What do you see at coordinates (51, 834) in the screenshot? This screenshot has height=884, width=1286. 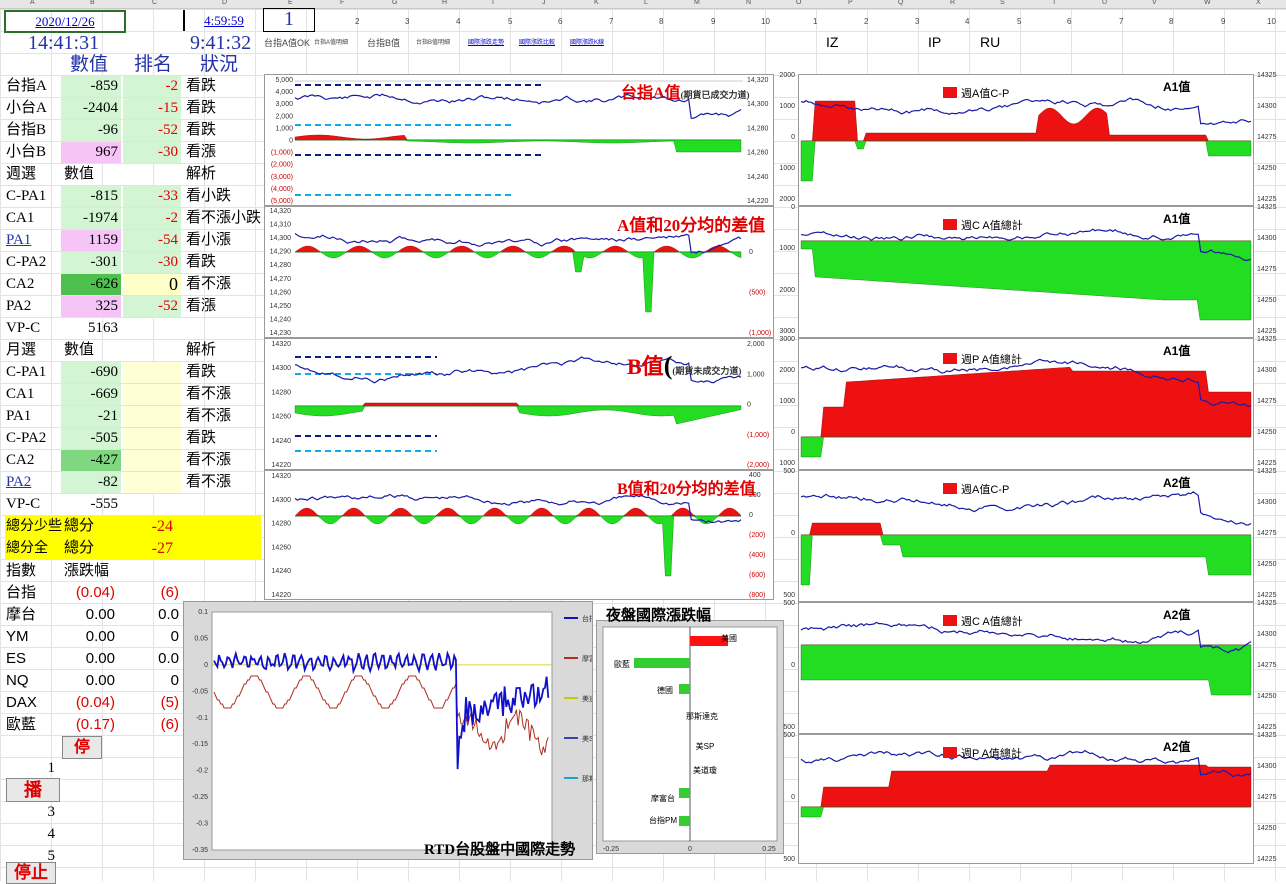 I see `step-4: 4` at bounding box center [51, 834].